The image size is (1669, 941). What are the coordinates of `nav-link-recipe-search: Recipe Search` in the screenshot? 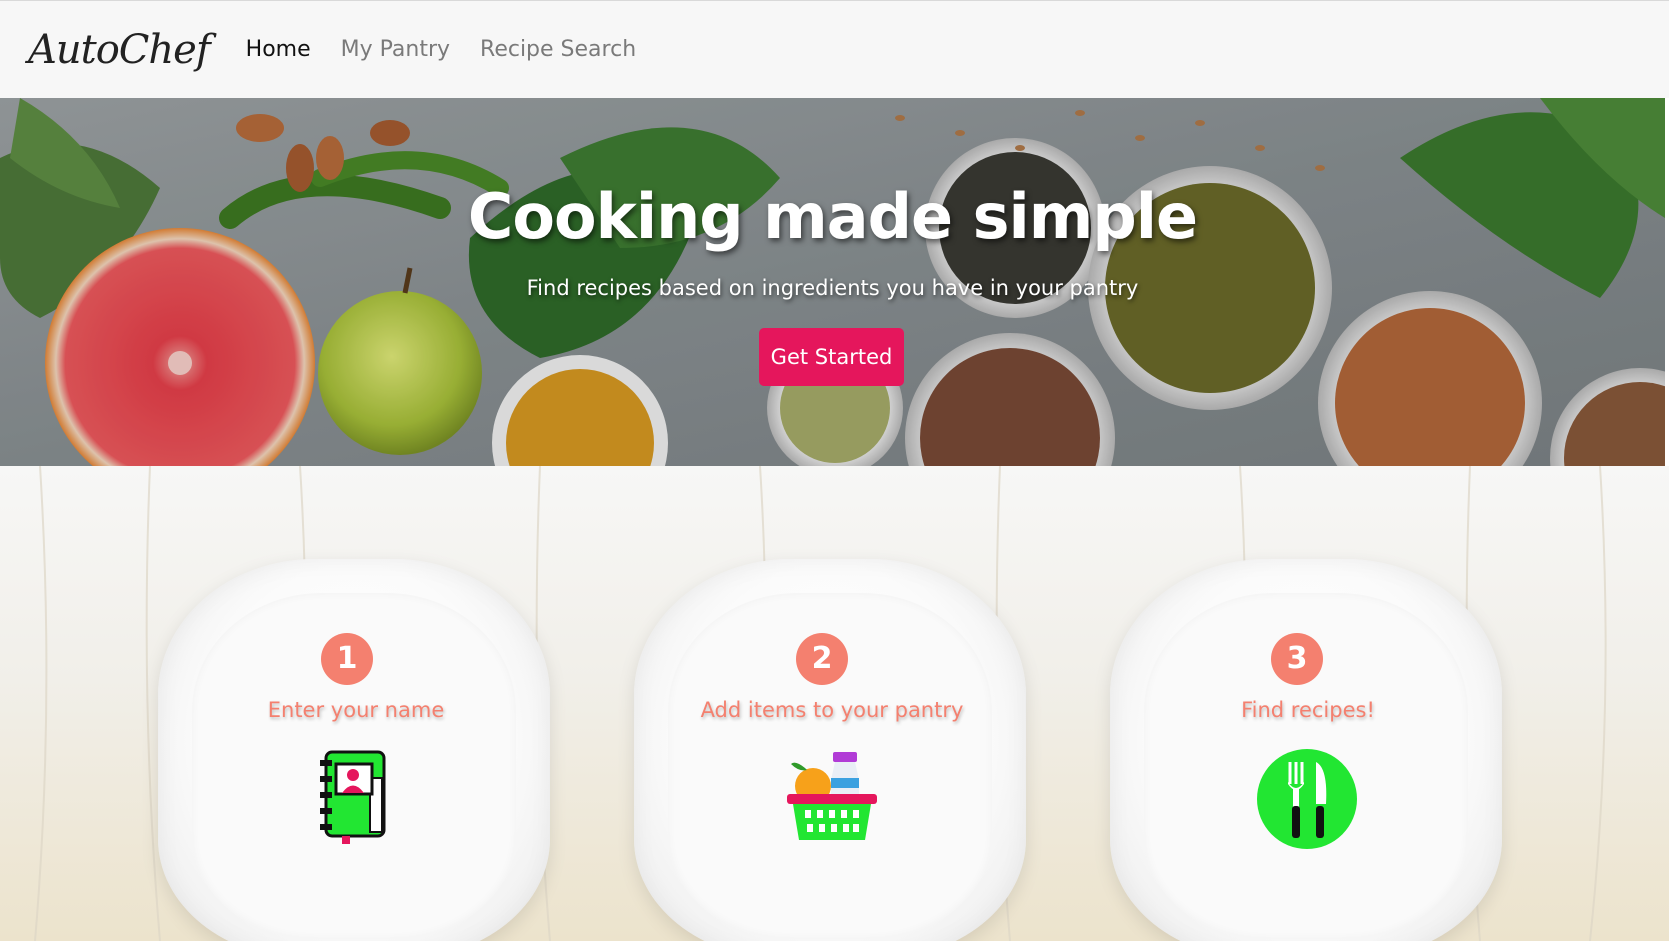 It's located at (558, 49).